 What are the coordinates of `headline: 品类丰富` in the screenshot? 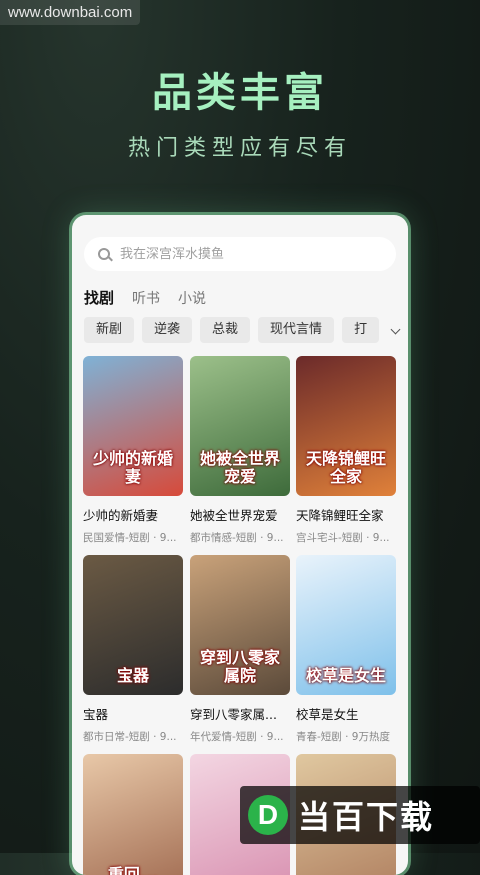 It's located at (240, 93).